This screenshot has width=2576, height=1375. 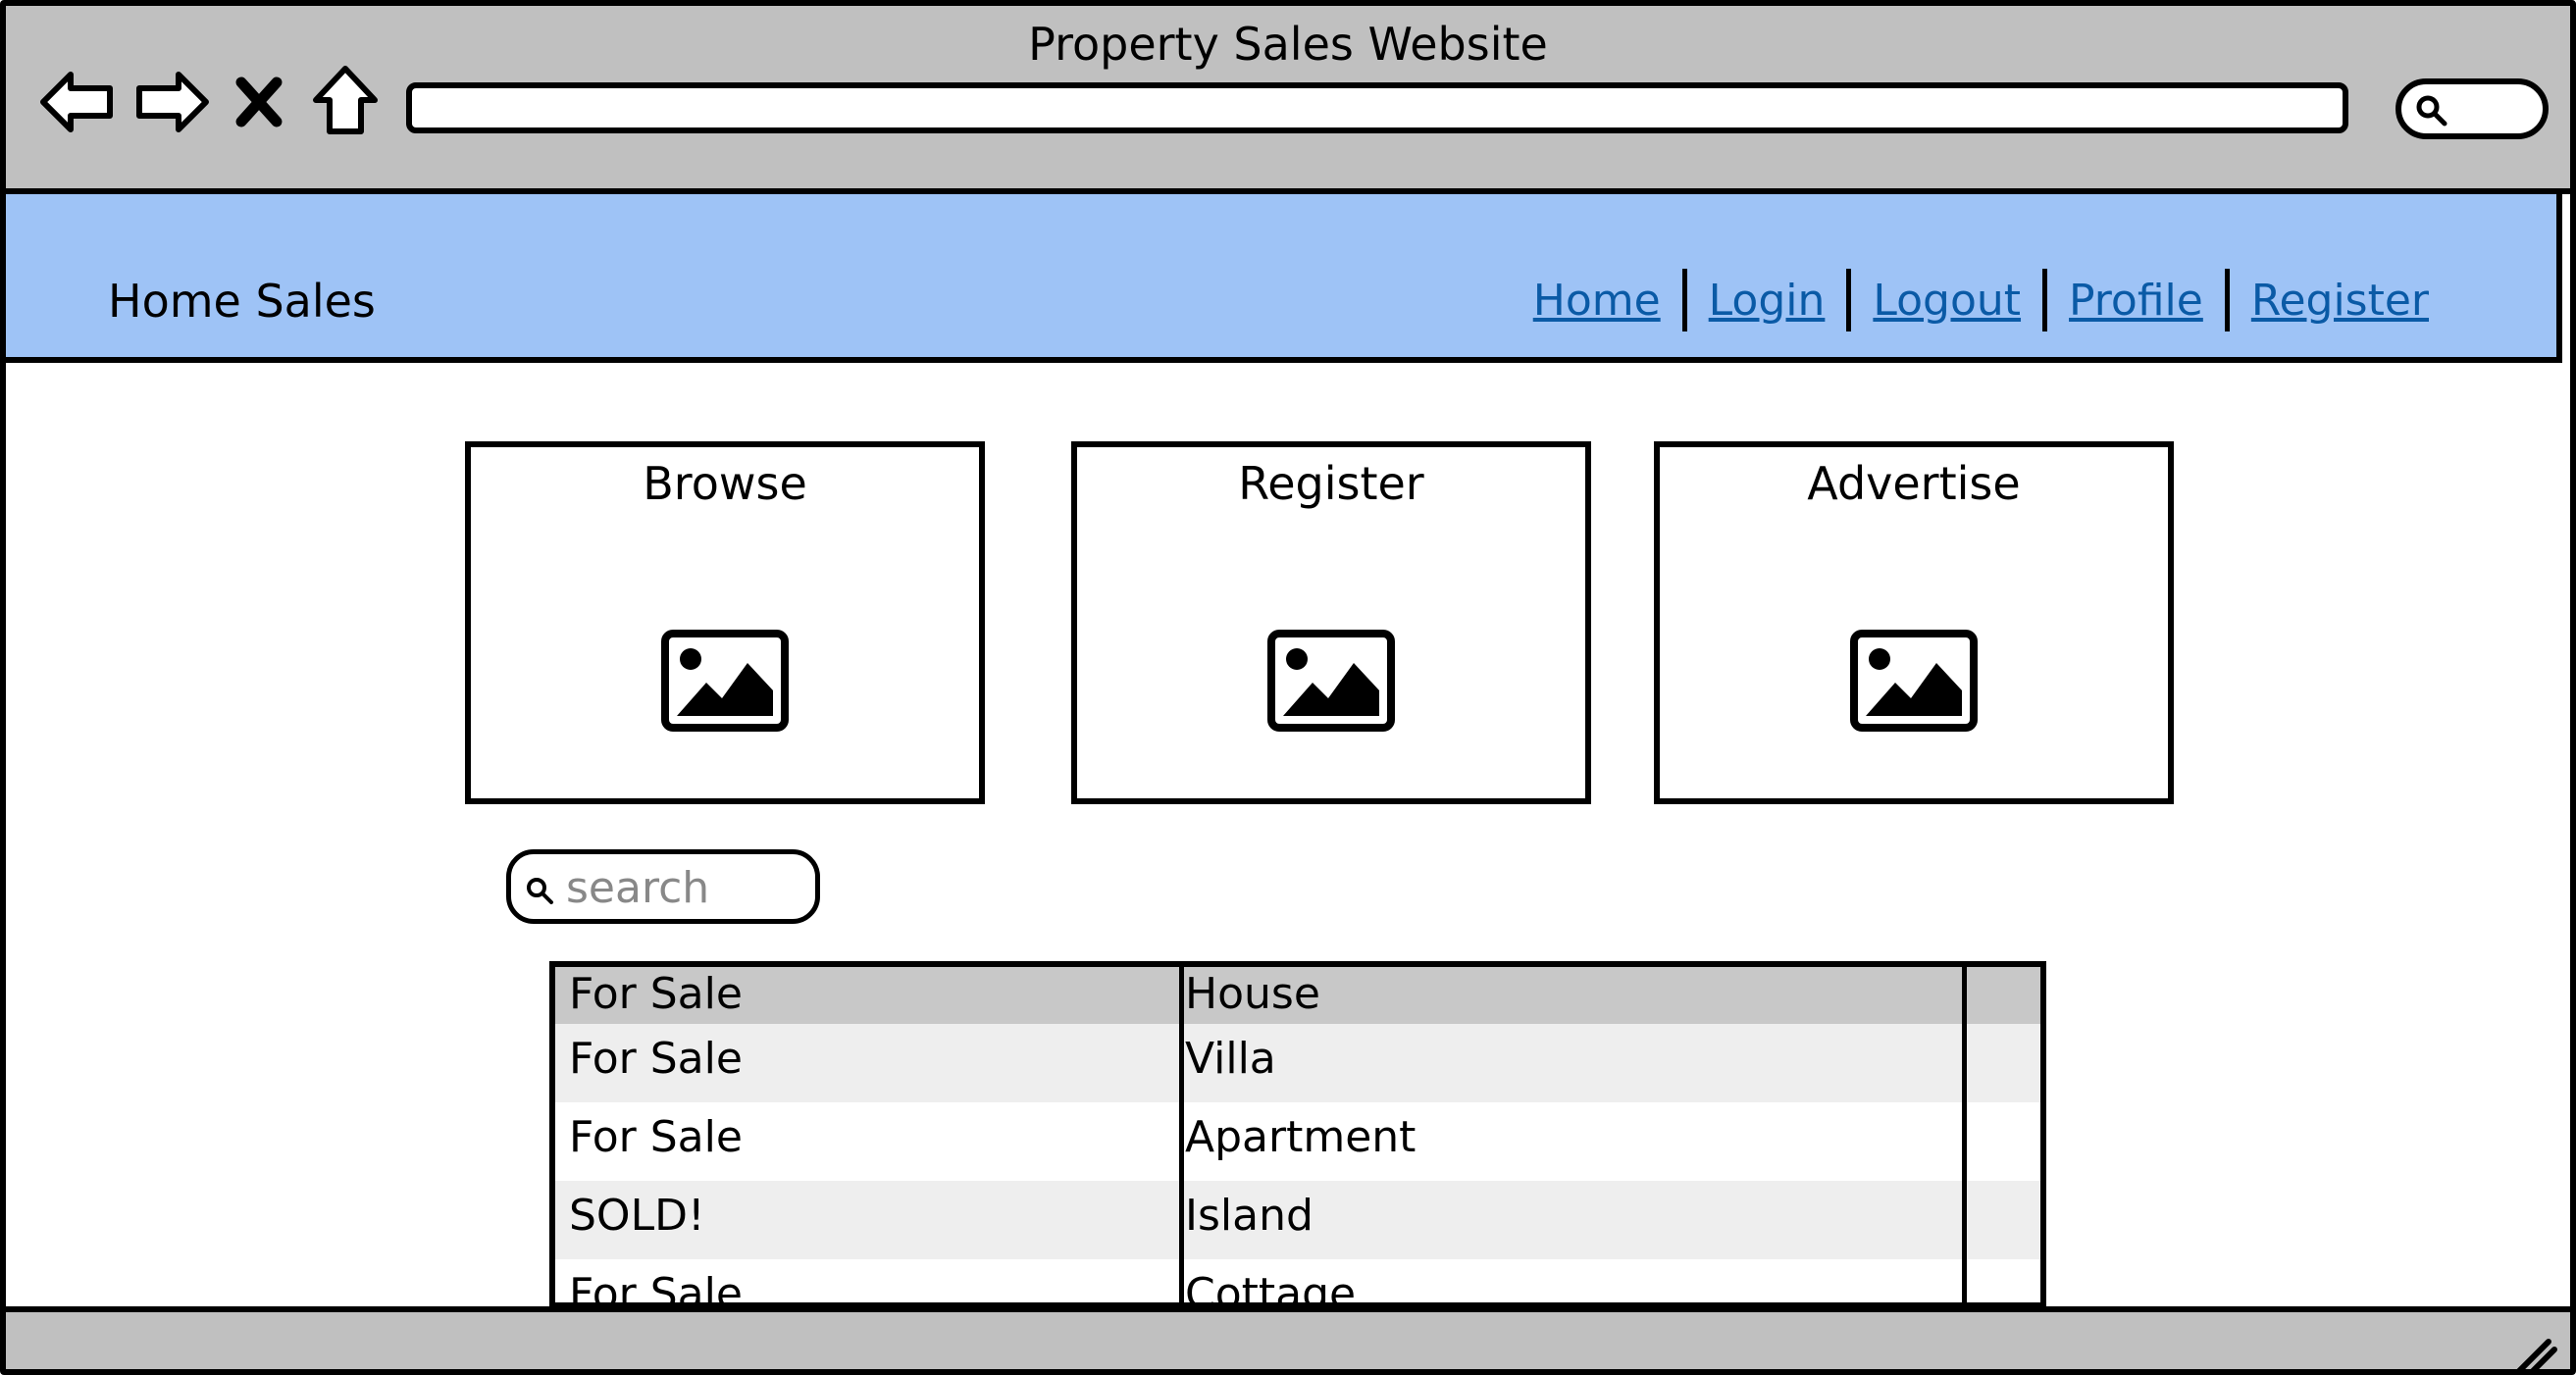 What do you see at coordinates (1249, 1216) in the screenshot?
I see `table-cell-type: Island` at bounding box center [1249, 1216].